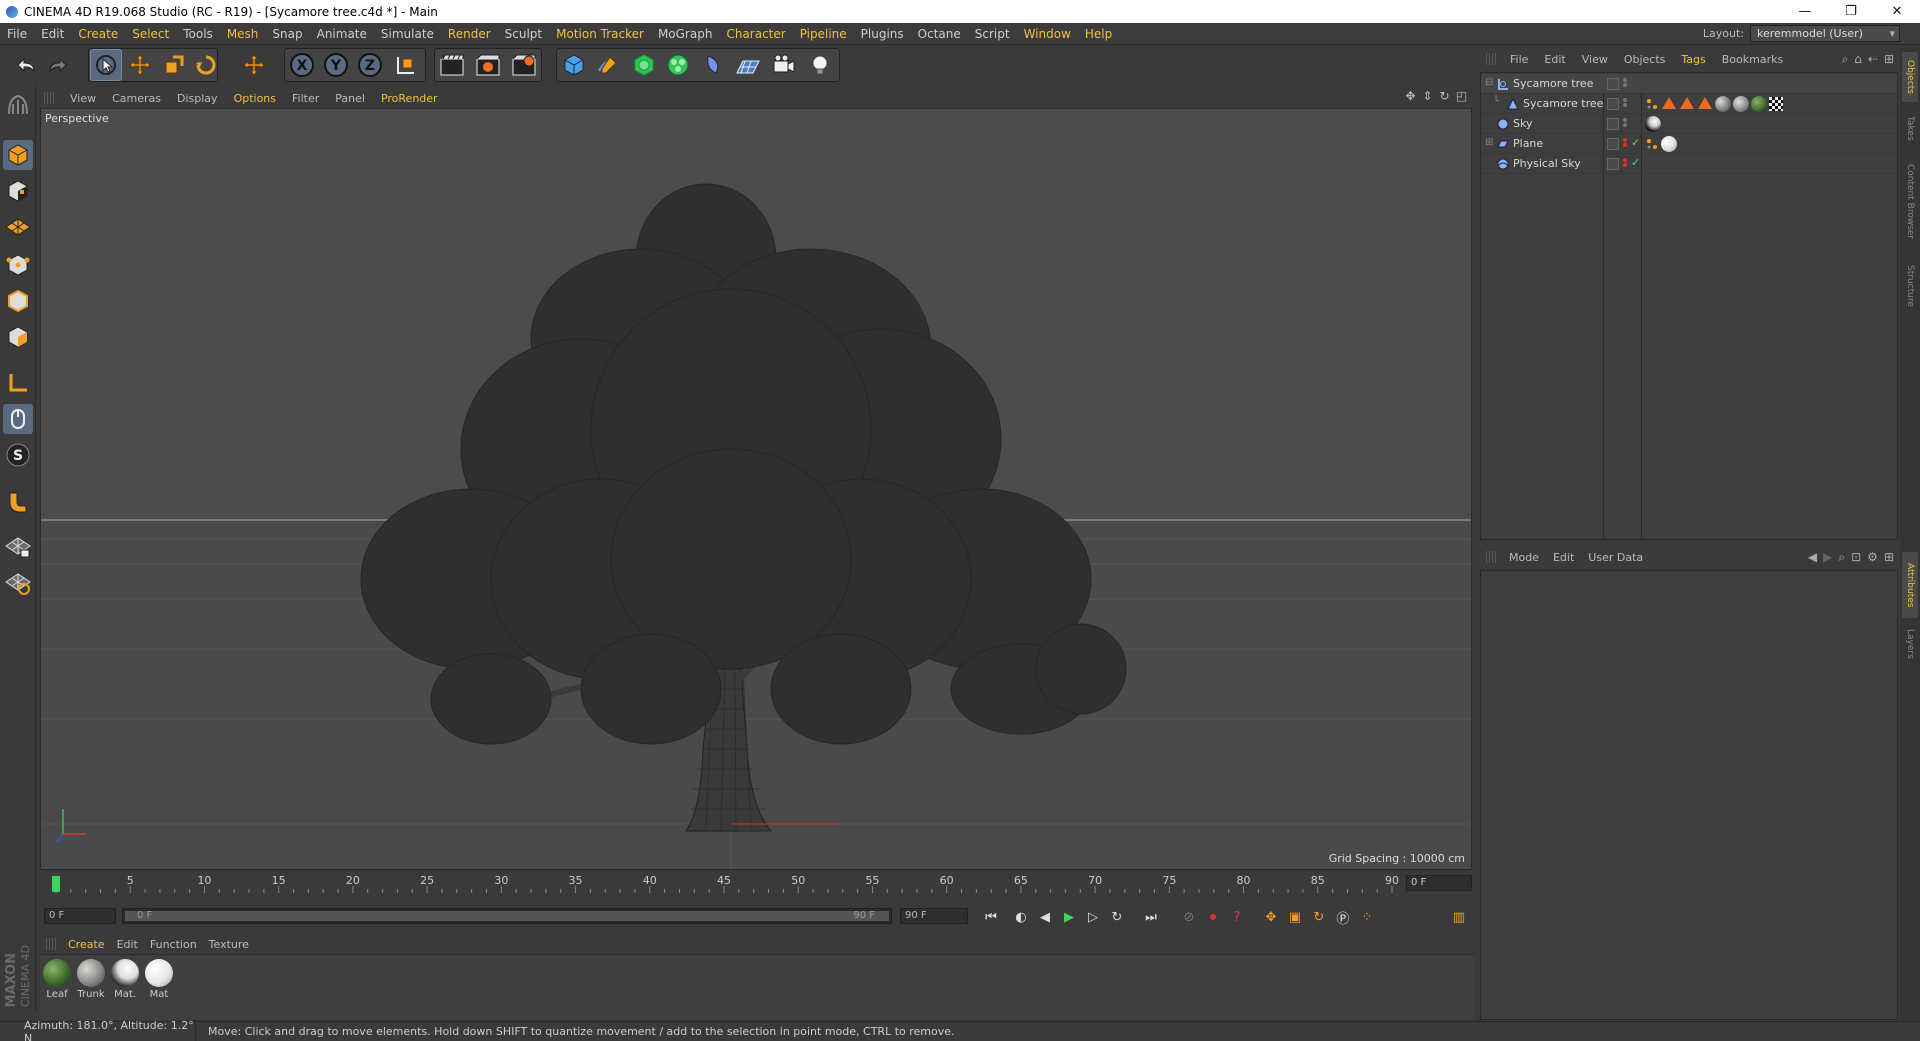 The image size is (1920, 1041). What do you see at coordinates (724, 884) in the screenshot?
I see `timeline-ruler: 051015202530354045505560657075808590` at bounding box center [724, 884].